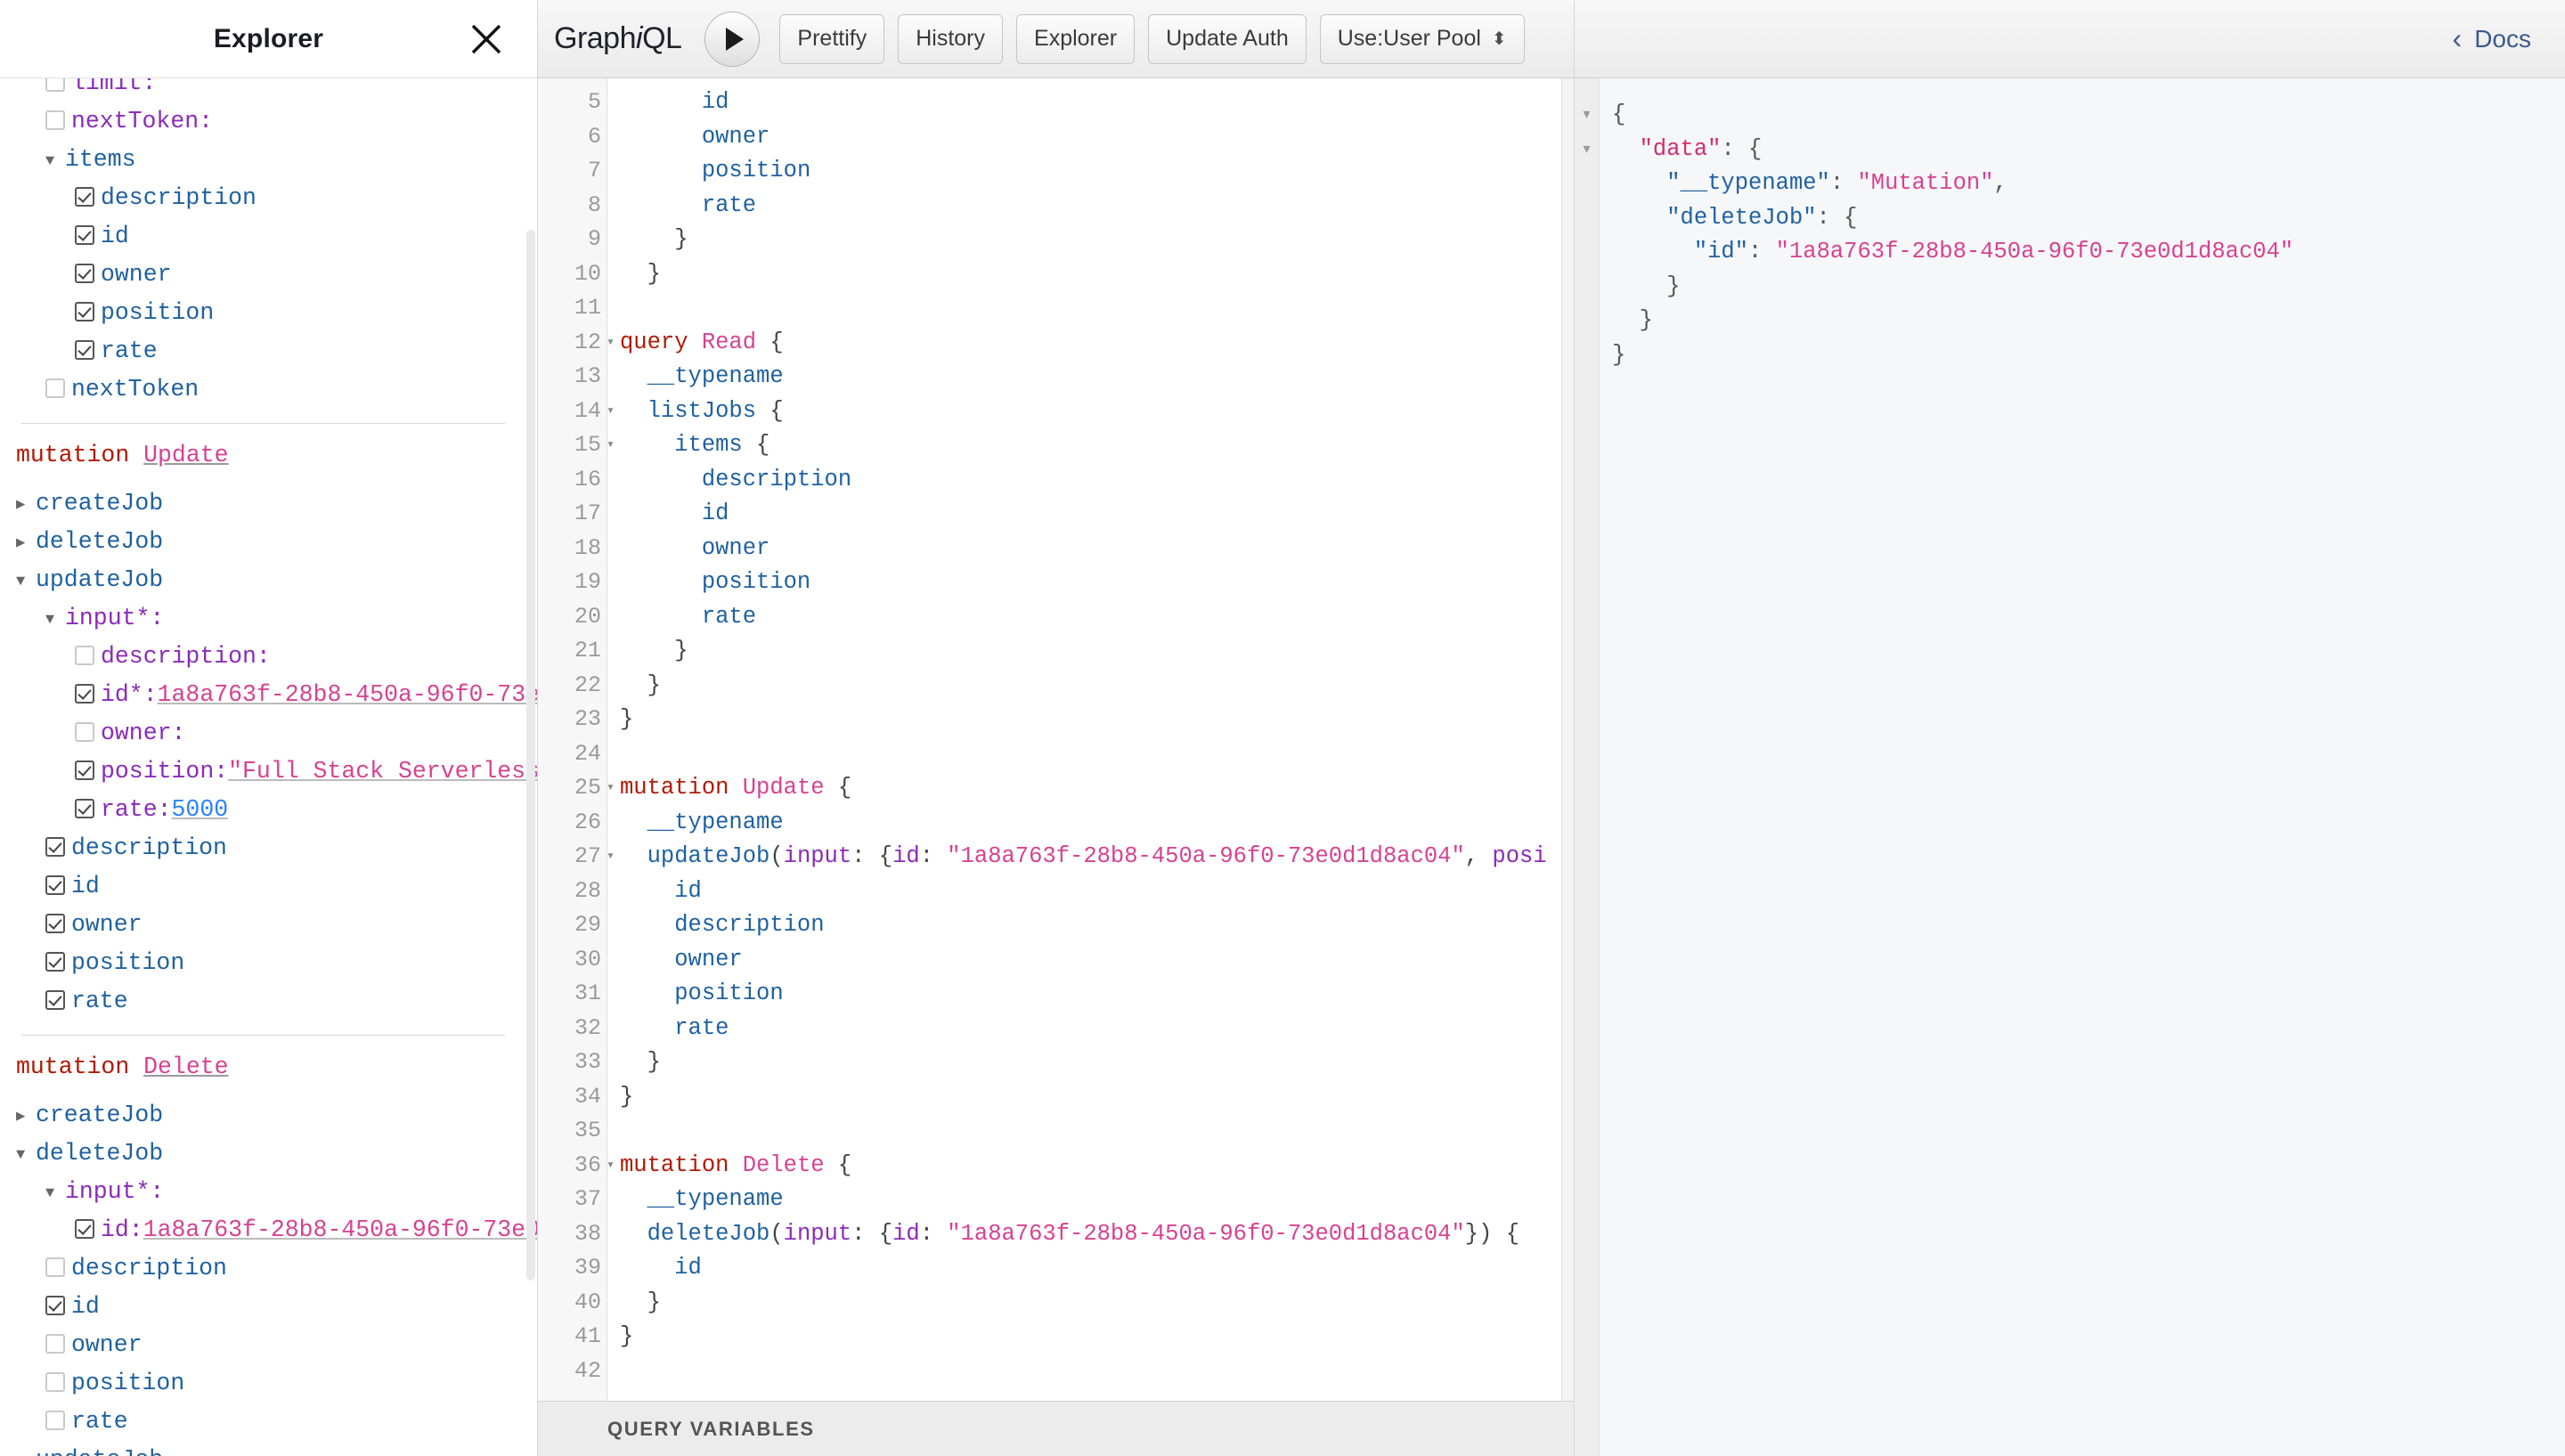 The height and width of the screenshot is (1456, 2565). What do you see at coordinates (263, 121) in the screenshot?
I see `explorer-row-nexttoken: nextToken:` at bounding box center [263, 121].